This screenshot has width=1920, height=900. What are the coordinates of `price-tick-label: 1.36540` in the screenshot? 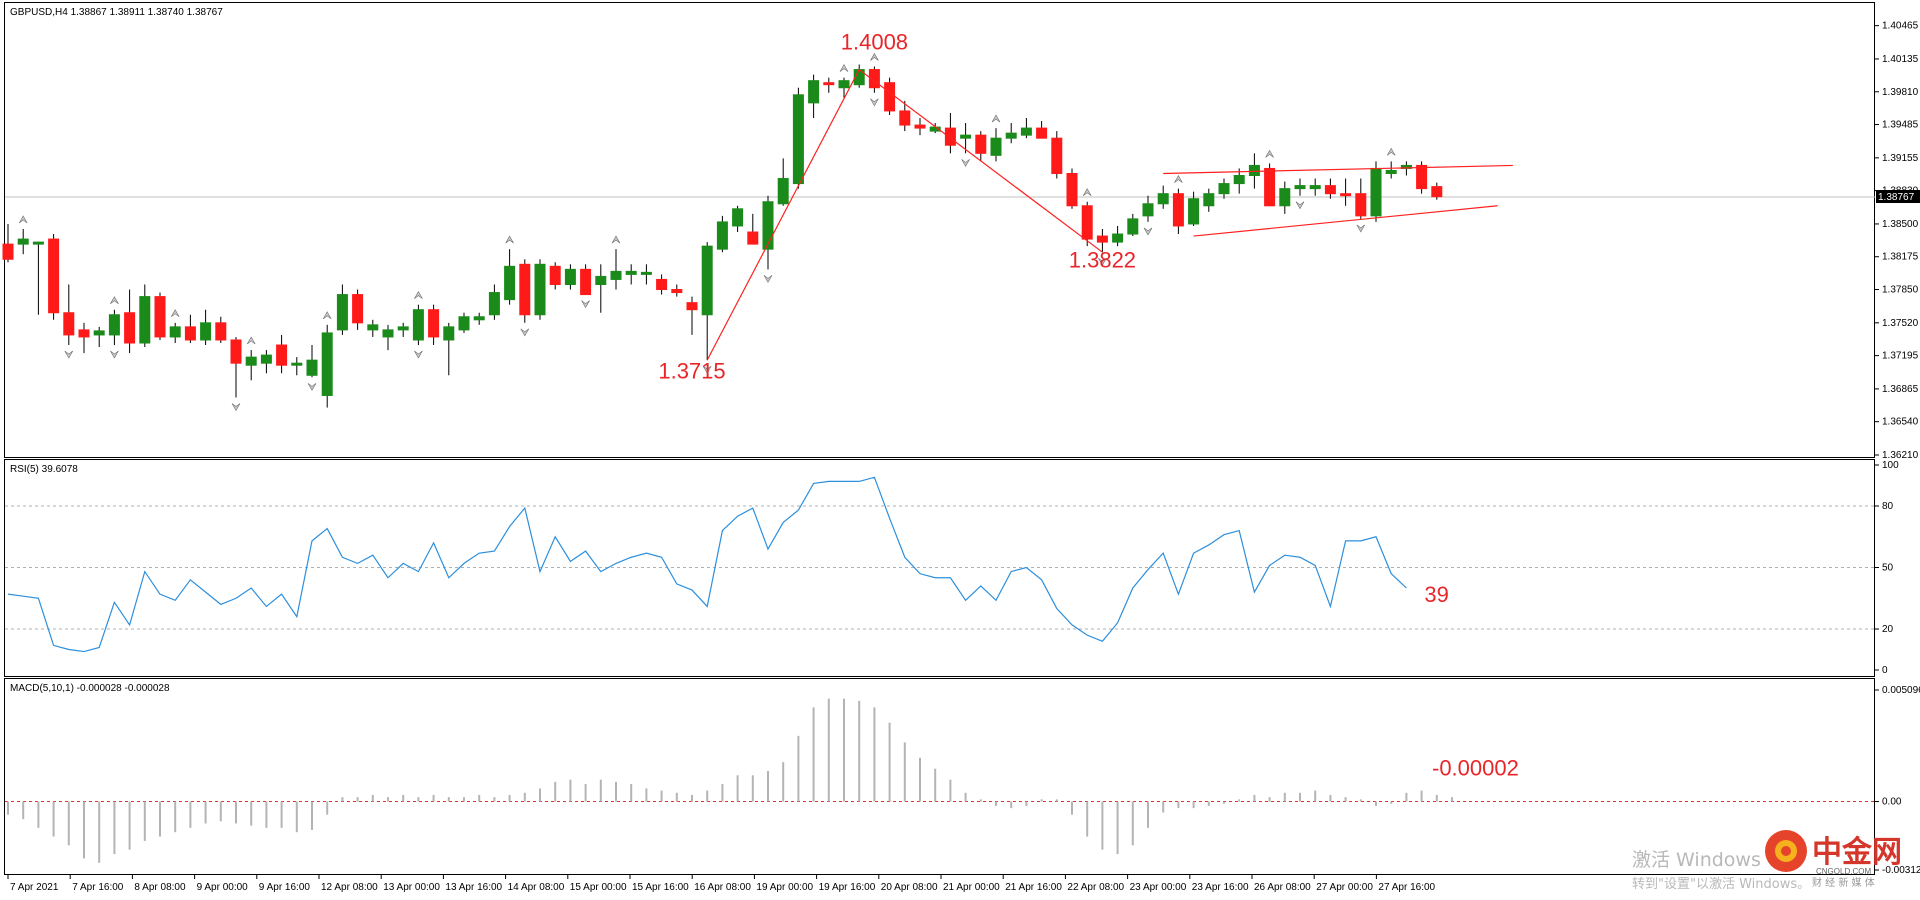 It's located at (1900, 422).